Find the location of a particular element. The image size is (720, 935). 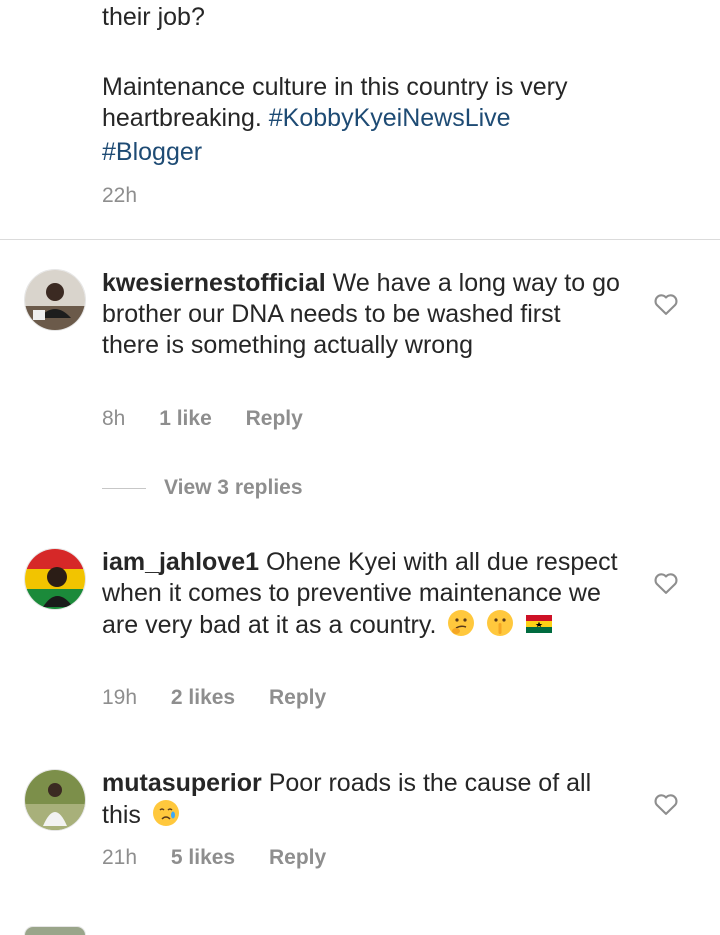

comment-meta: 19h 2 likes Reply is located at coordinates (228, 698).